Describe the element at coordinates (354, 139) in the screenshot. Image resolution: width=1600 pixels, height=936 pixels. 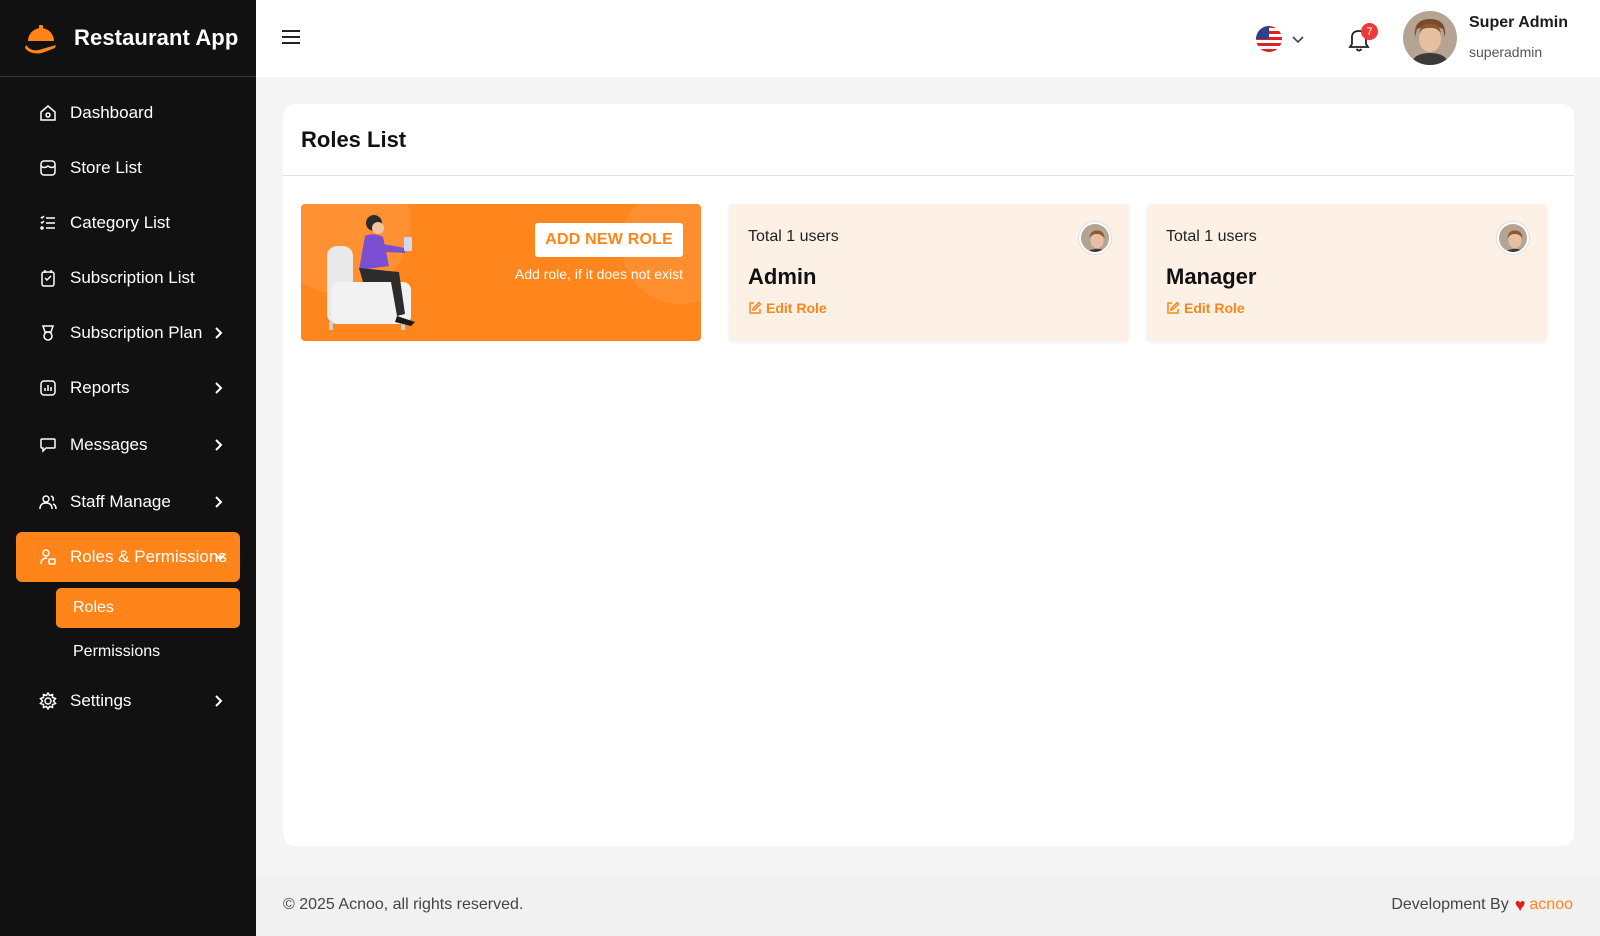
I see `page-title: Roles List` at that location.